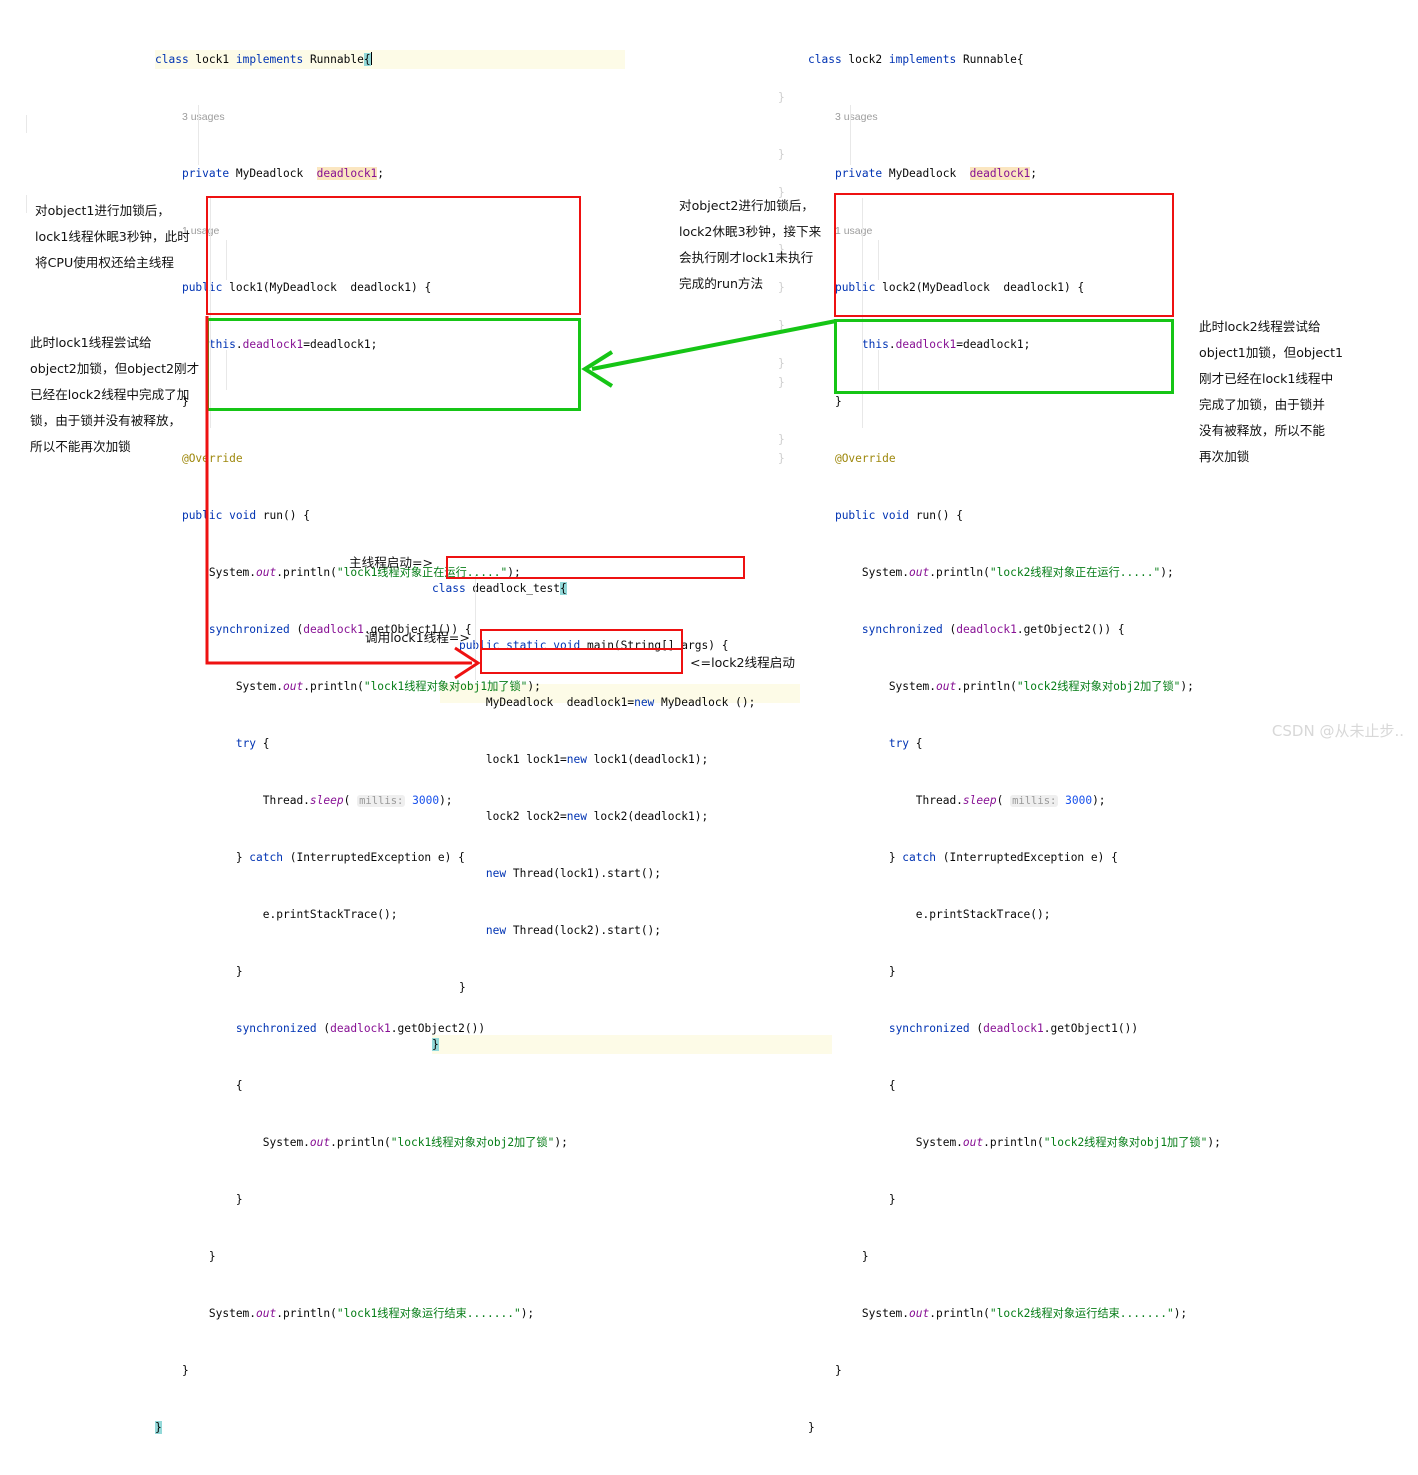 The image size is (1418, 1475). What do you see at coordinates (393, 255) in the screenshot?
I see `lock1-sync-obj1-highlight-box` at bounding box center [393, 255].